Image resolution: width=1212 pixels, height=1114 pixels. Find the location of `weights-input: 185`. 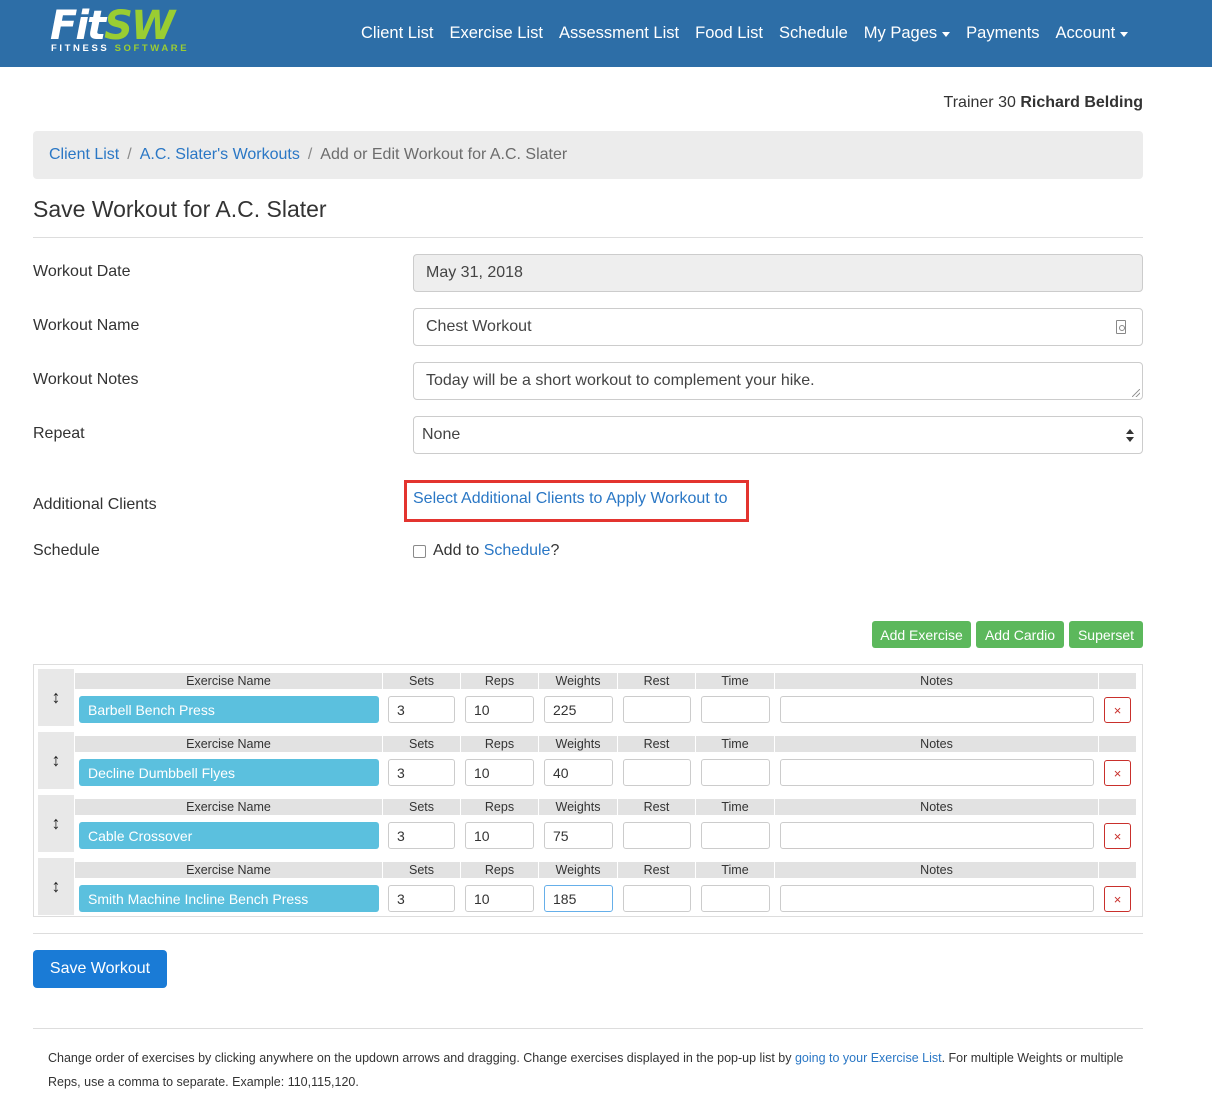

weights-input: 185 is located at coordinates (578, 898).